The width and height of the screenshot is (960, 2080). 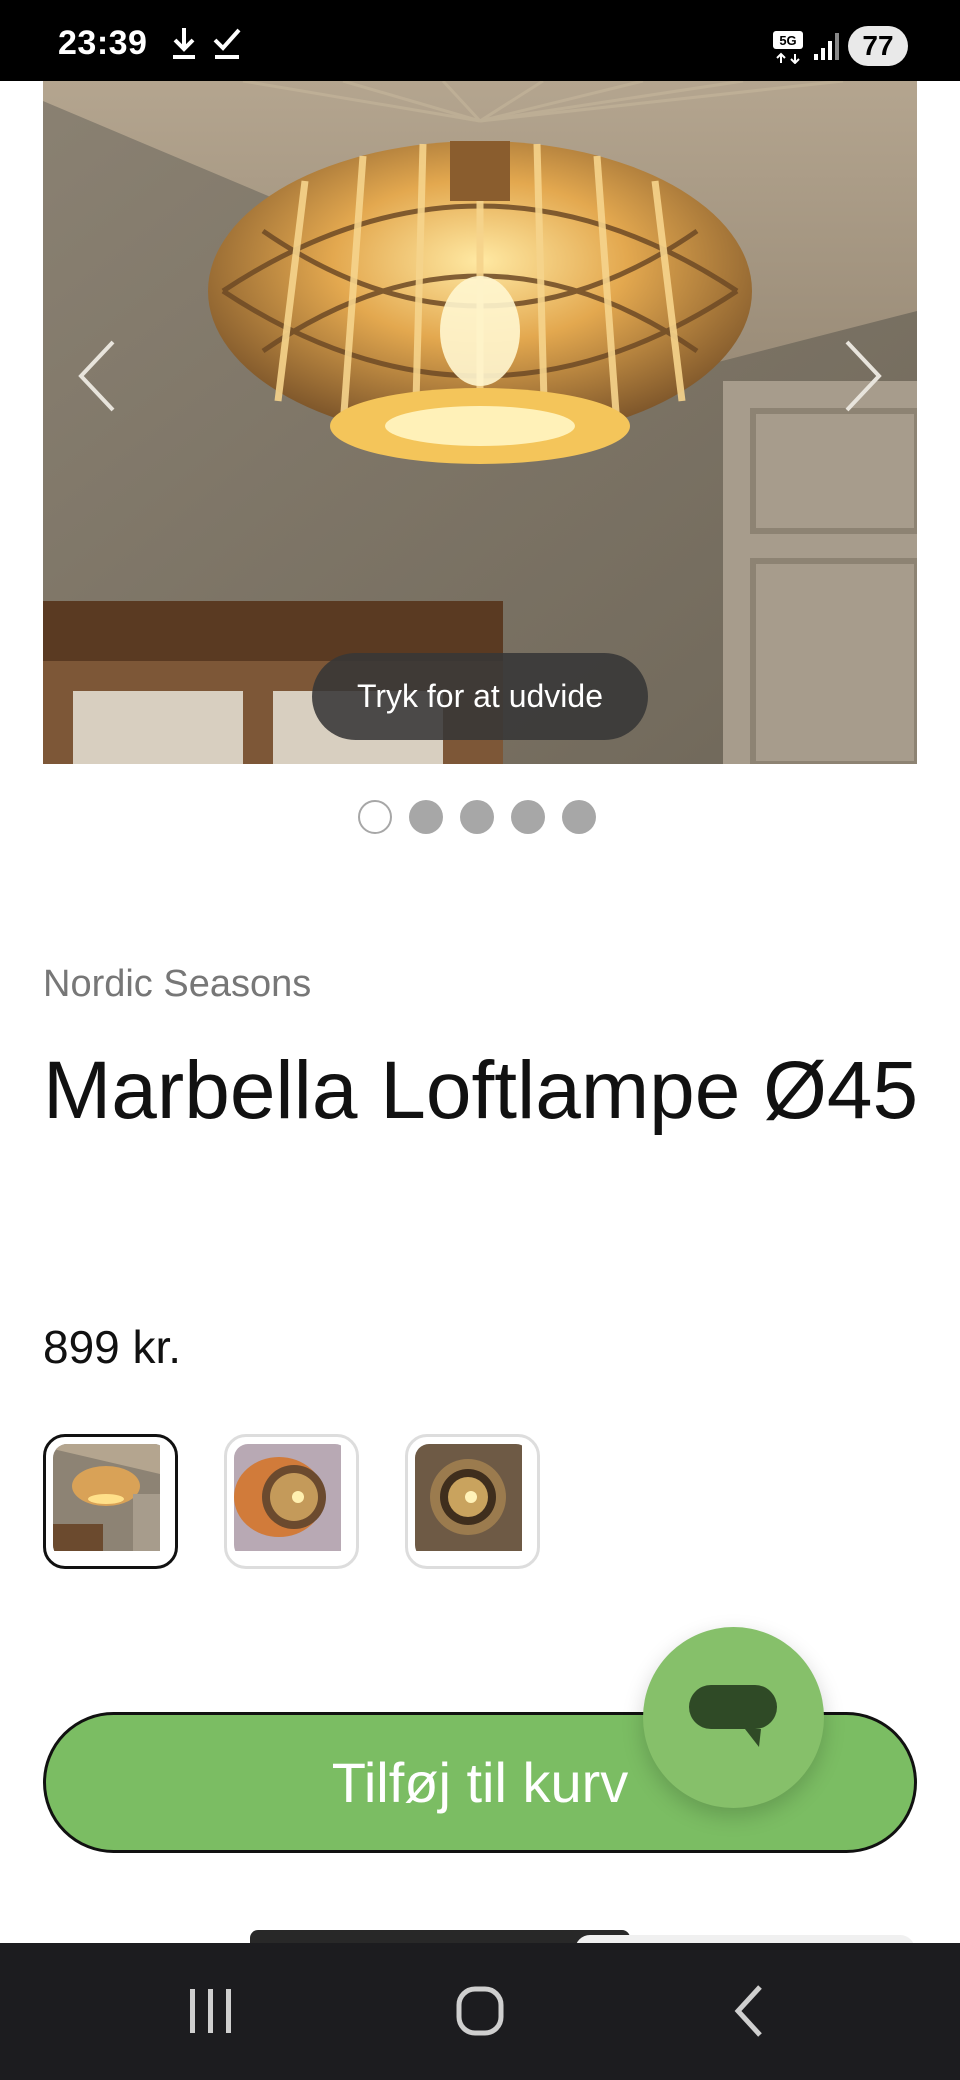 What do you see at coordinates (211, 2011) in the screenshot?
I see `recents-icon` at bounding box center [211, 2011].